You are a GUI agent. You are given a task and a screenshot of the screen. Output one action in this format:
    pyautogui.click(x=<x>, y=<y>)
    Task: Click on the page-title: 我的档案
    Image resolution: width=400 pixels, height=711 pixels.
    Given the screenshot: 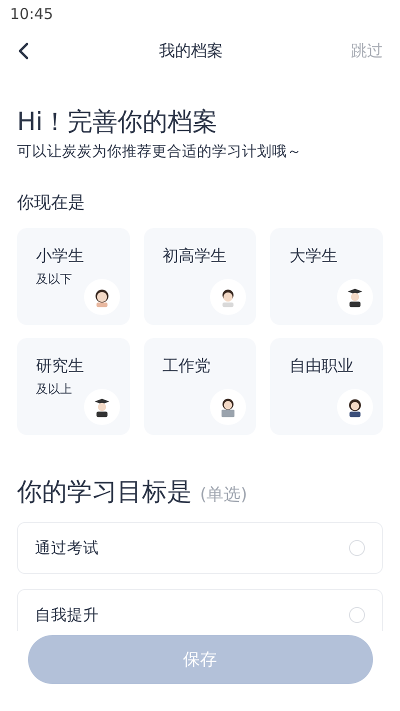 What is the action you would take?
    pyautogui.click(x=191, y=51)
    